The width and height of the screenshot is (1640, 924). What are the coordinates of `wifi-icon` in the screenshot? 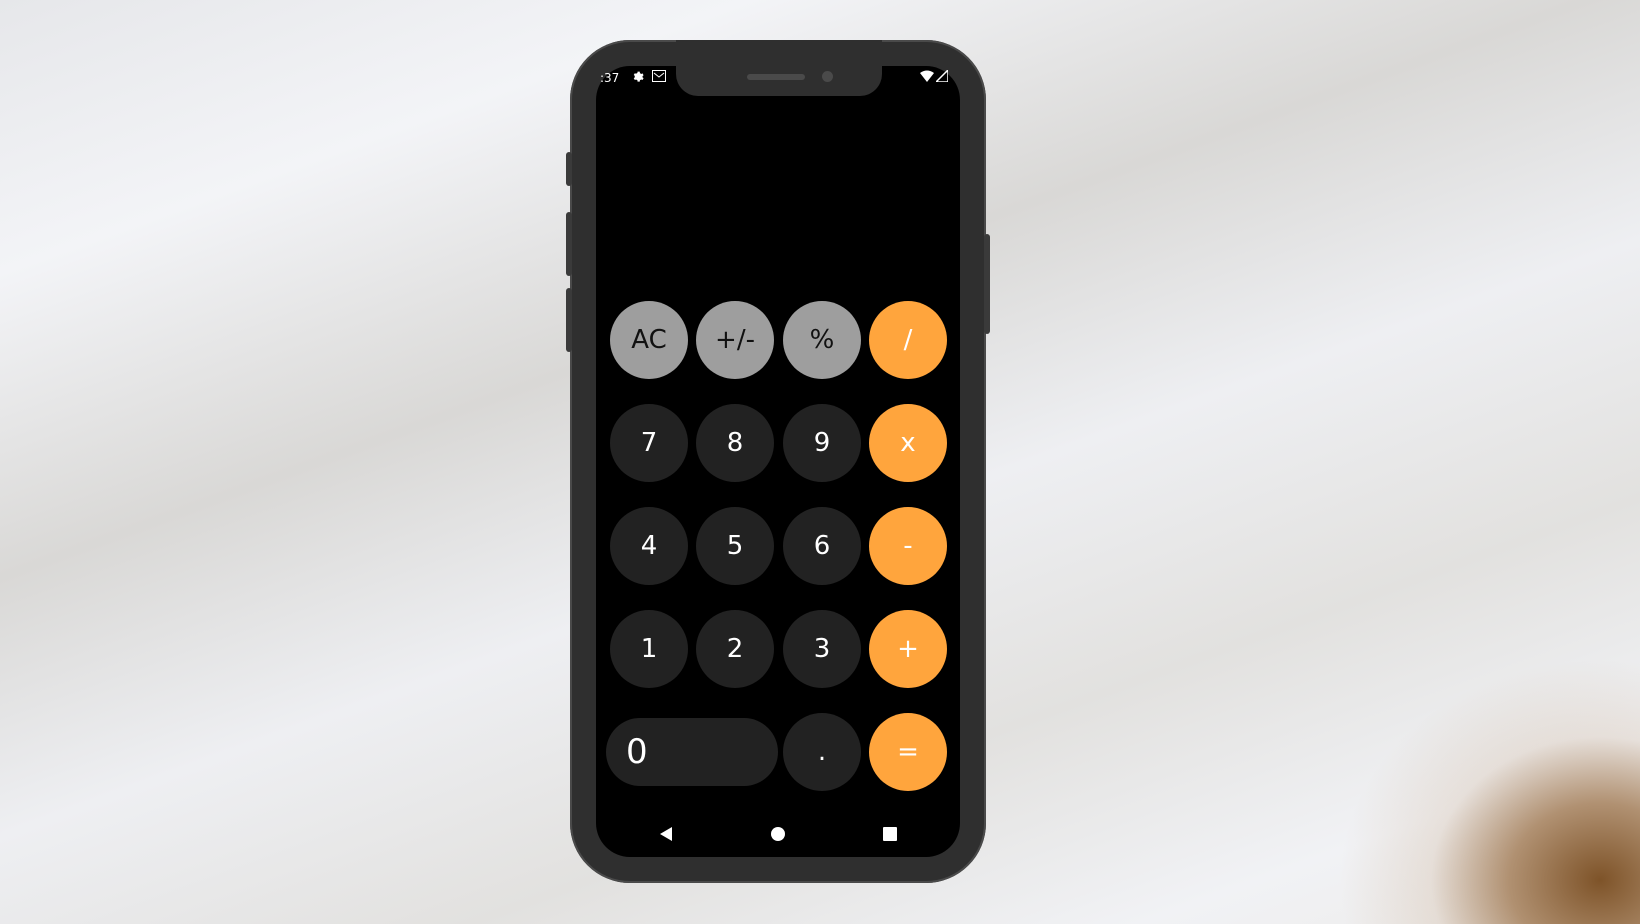 It's located at (927, 77).